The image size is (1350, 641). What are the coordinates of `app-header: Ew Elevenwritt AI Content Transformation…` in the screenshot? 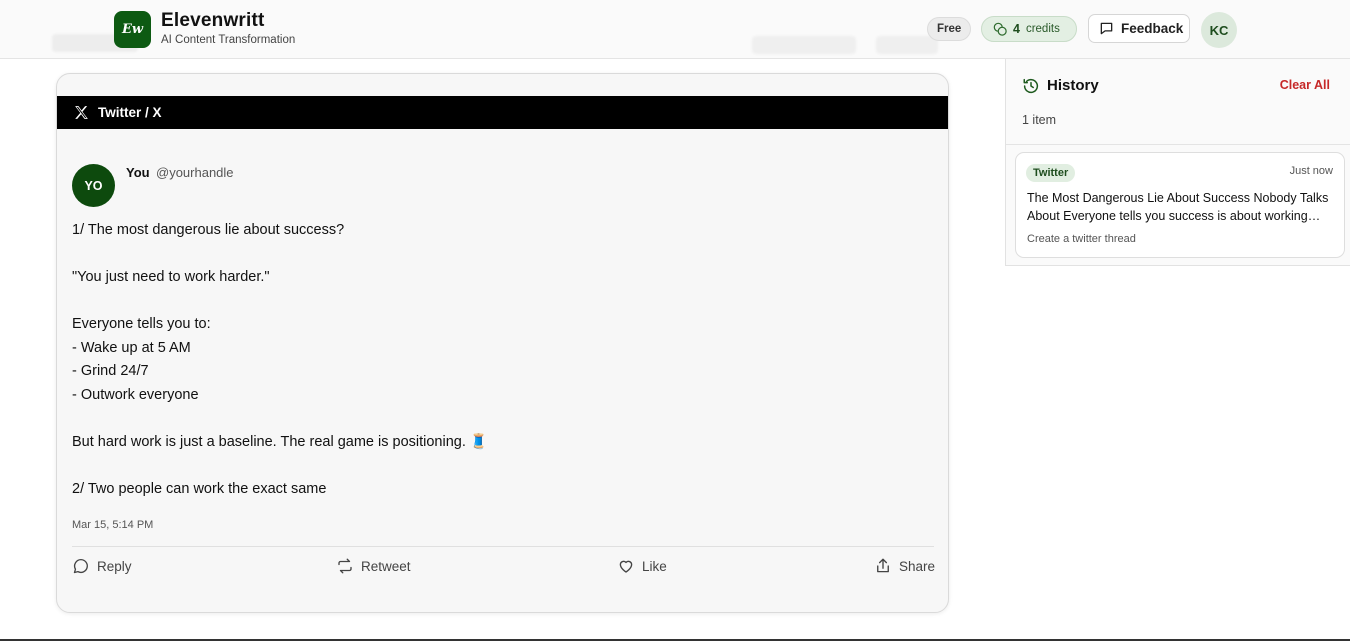 It's located at (675, 29).